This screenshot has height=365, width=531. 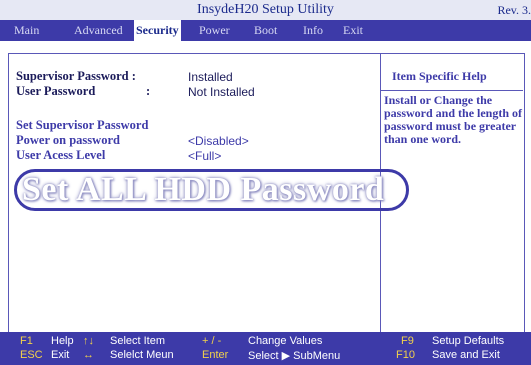 I want to click on select-item-desc: Select Item, so click(x=138, y=341).